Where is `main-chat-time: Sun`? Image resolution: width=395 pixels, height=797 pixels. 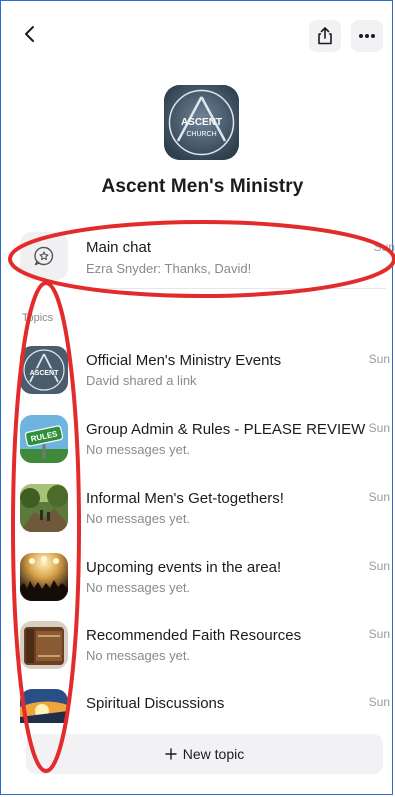 main-chat-time: Sun is located at coordinates (384, 247).